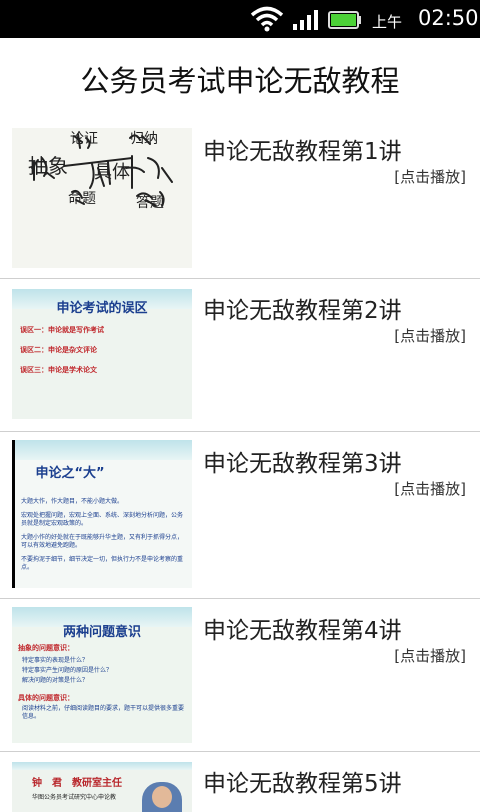  I want to click on page-title: 公务员考试申论无敌教程, so click(240, 81).